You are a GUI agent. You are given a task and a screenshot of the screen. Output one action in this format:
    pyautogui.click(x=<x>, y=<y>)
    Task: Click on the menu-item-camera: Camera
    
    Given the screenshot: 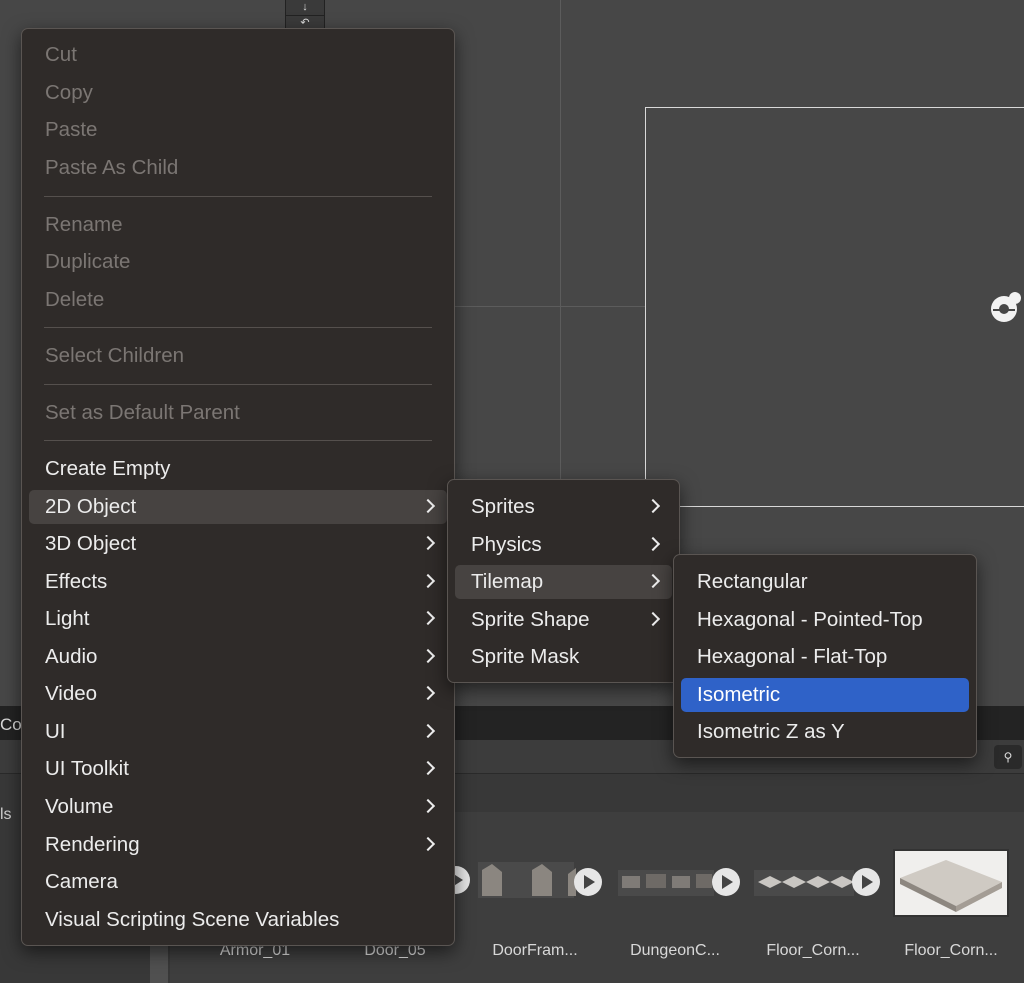 What is the action you would take?
    pyautogui.click(x=238, y=882)
    